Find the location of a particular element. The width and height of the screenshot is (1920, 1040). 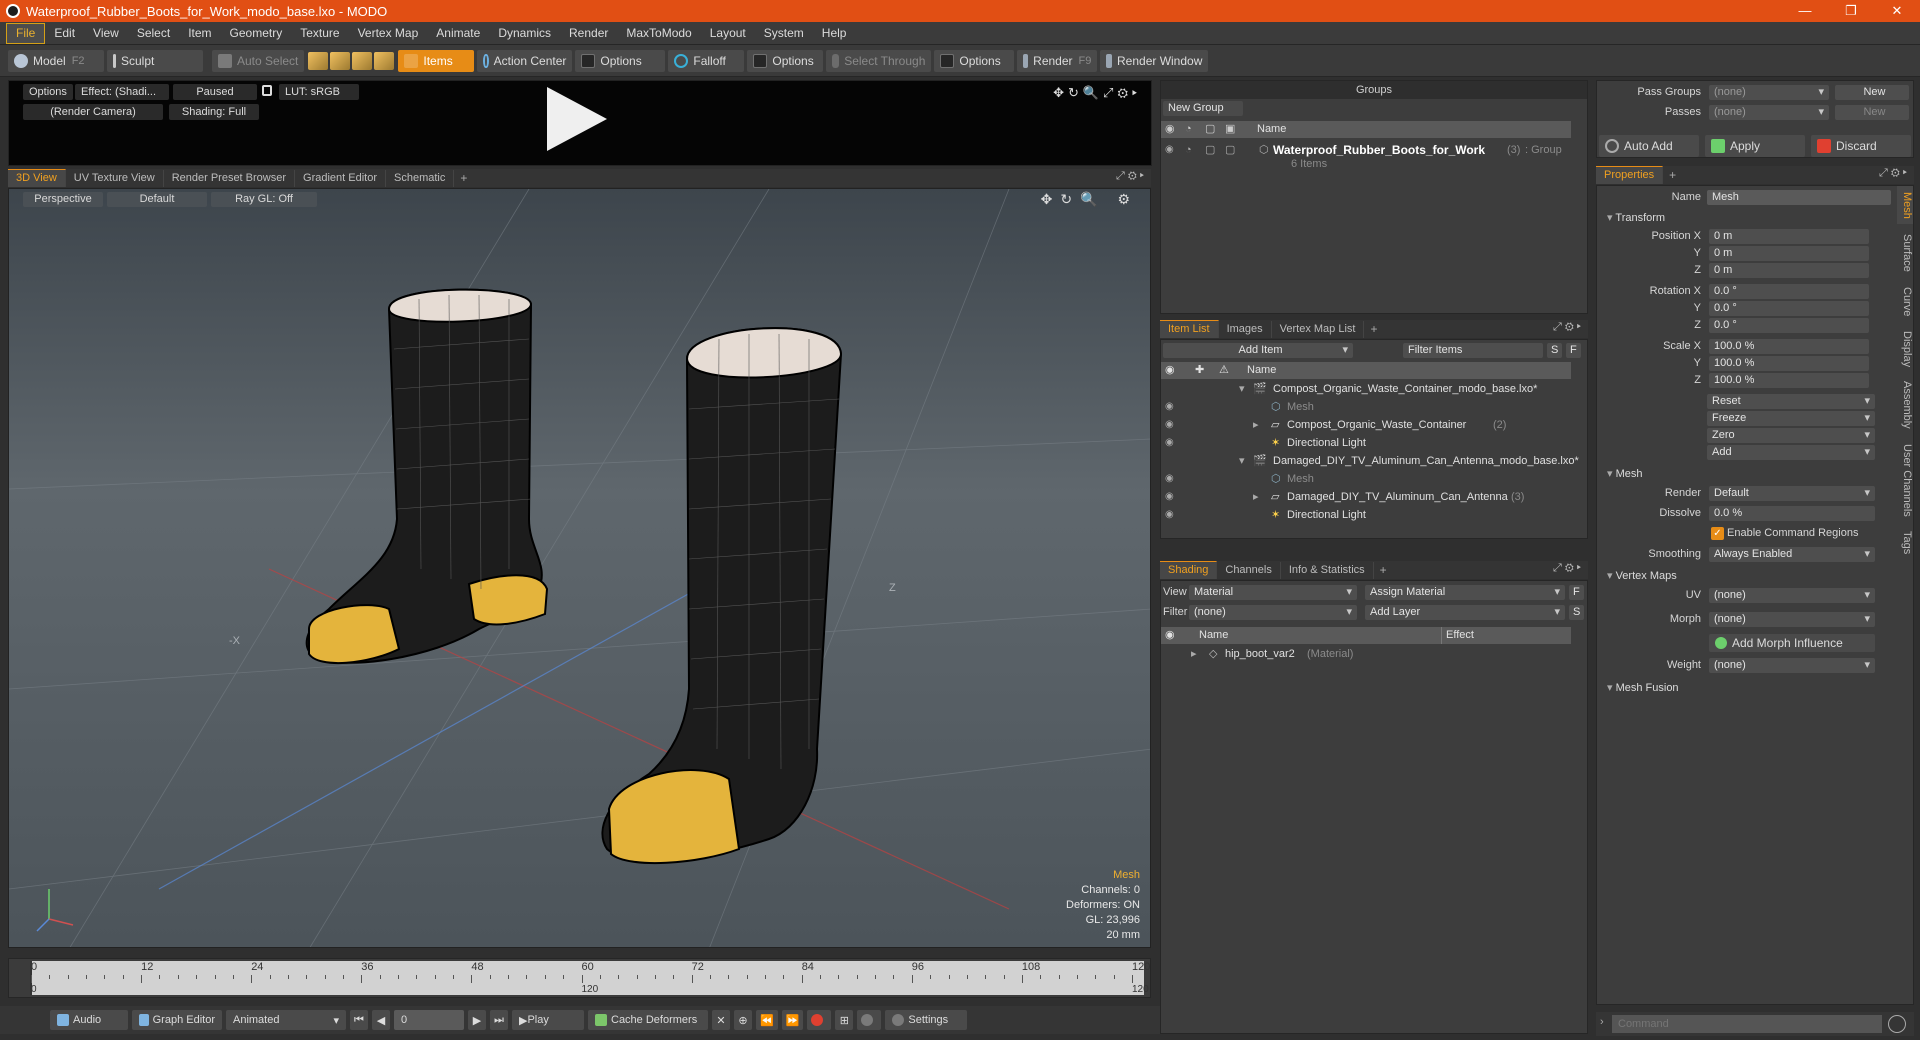

menu-file: File is located at coordinates (26, 33).